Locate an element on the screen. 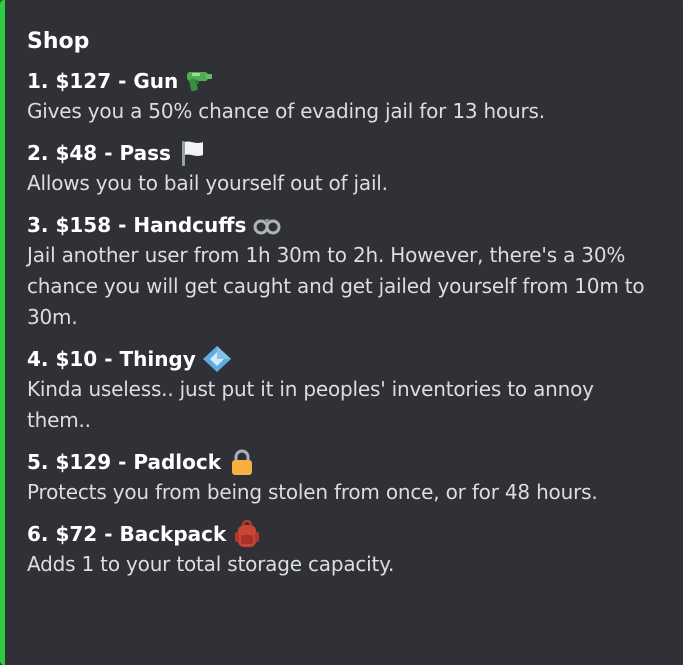 Image resolution: width=683 pixels, height=665 pixels. diamond-shape-icon is located at coordinates (217, 359).